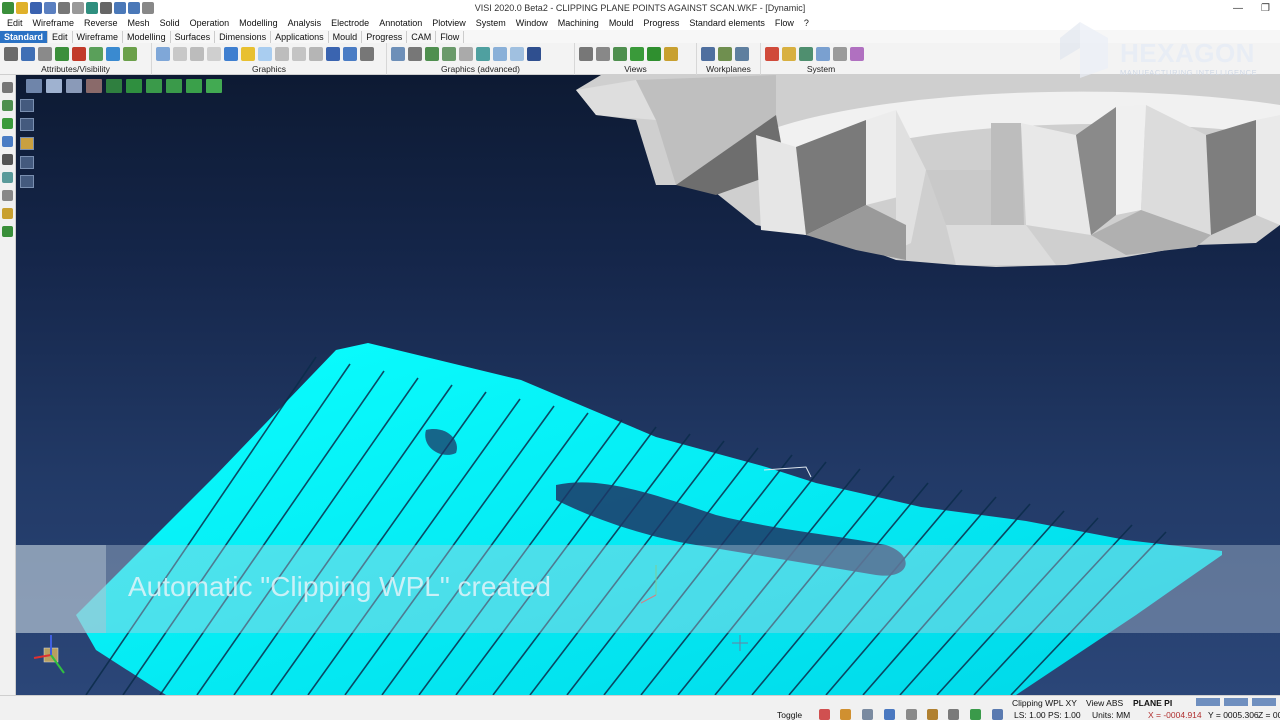 This screenshot has height=720, width=1280. I want to click on edges-icon, so click(316, 54).